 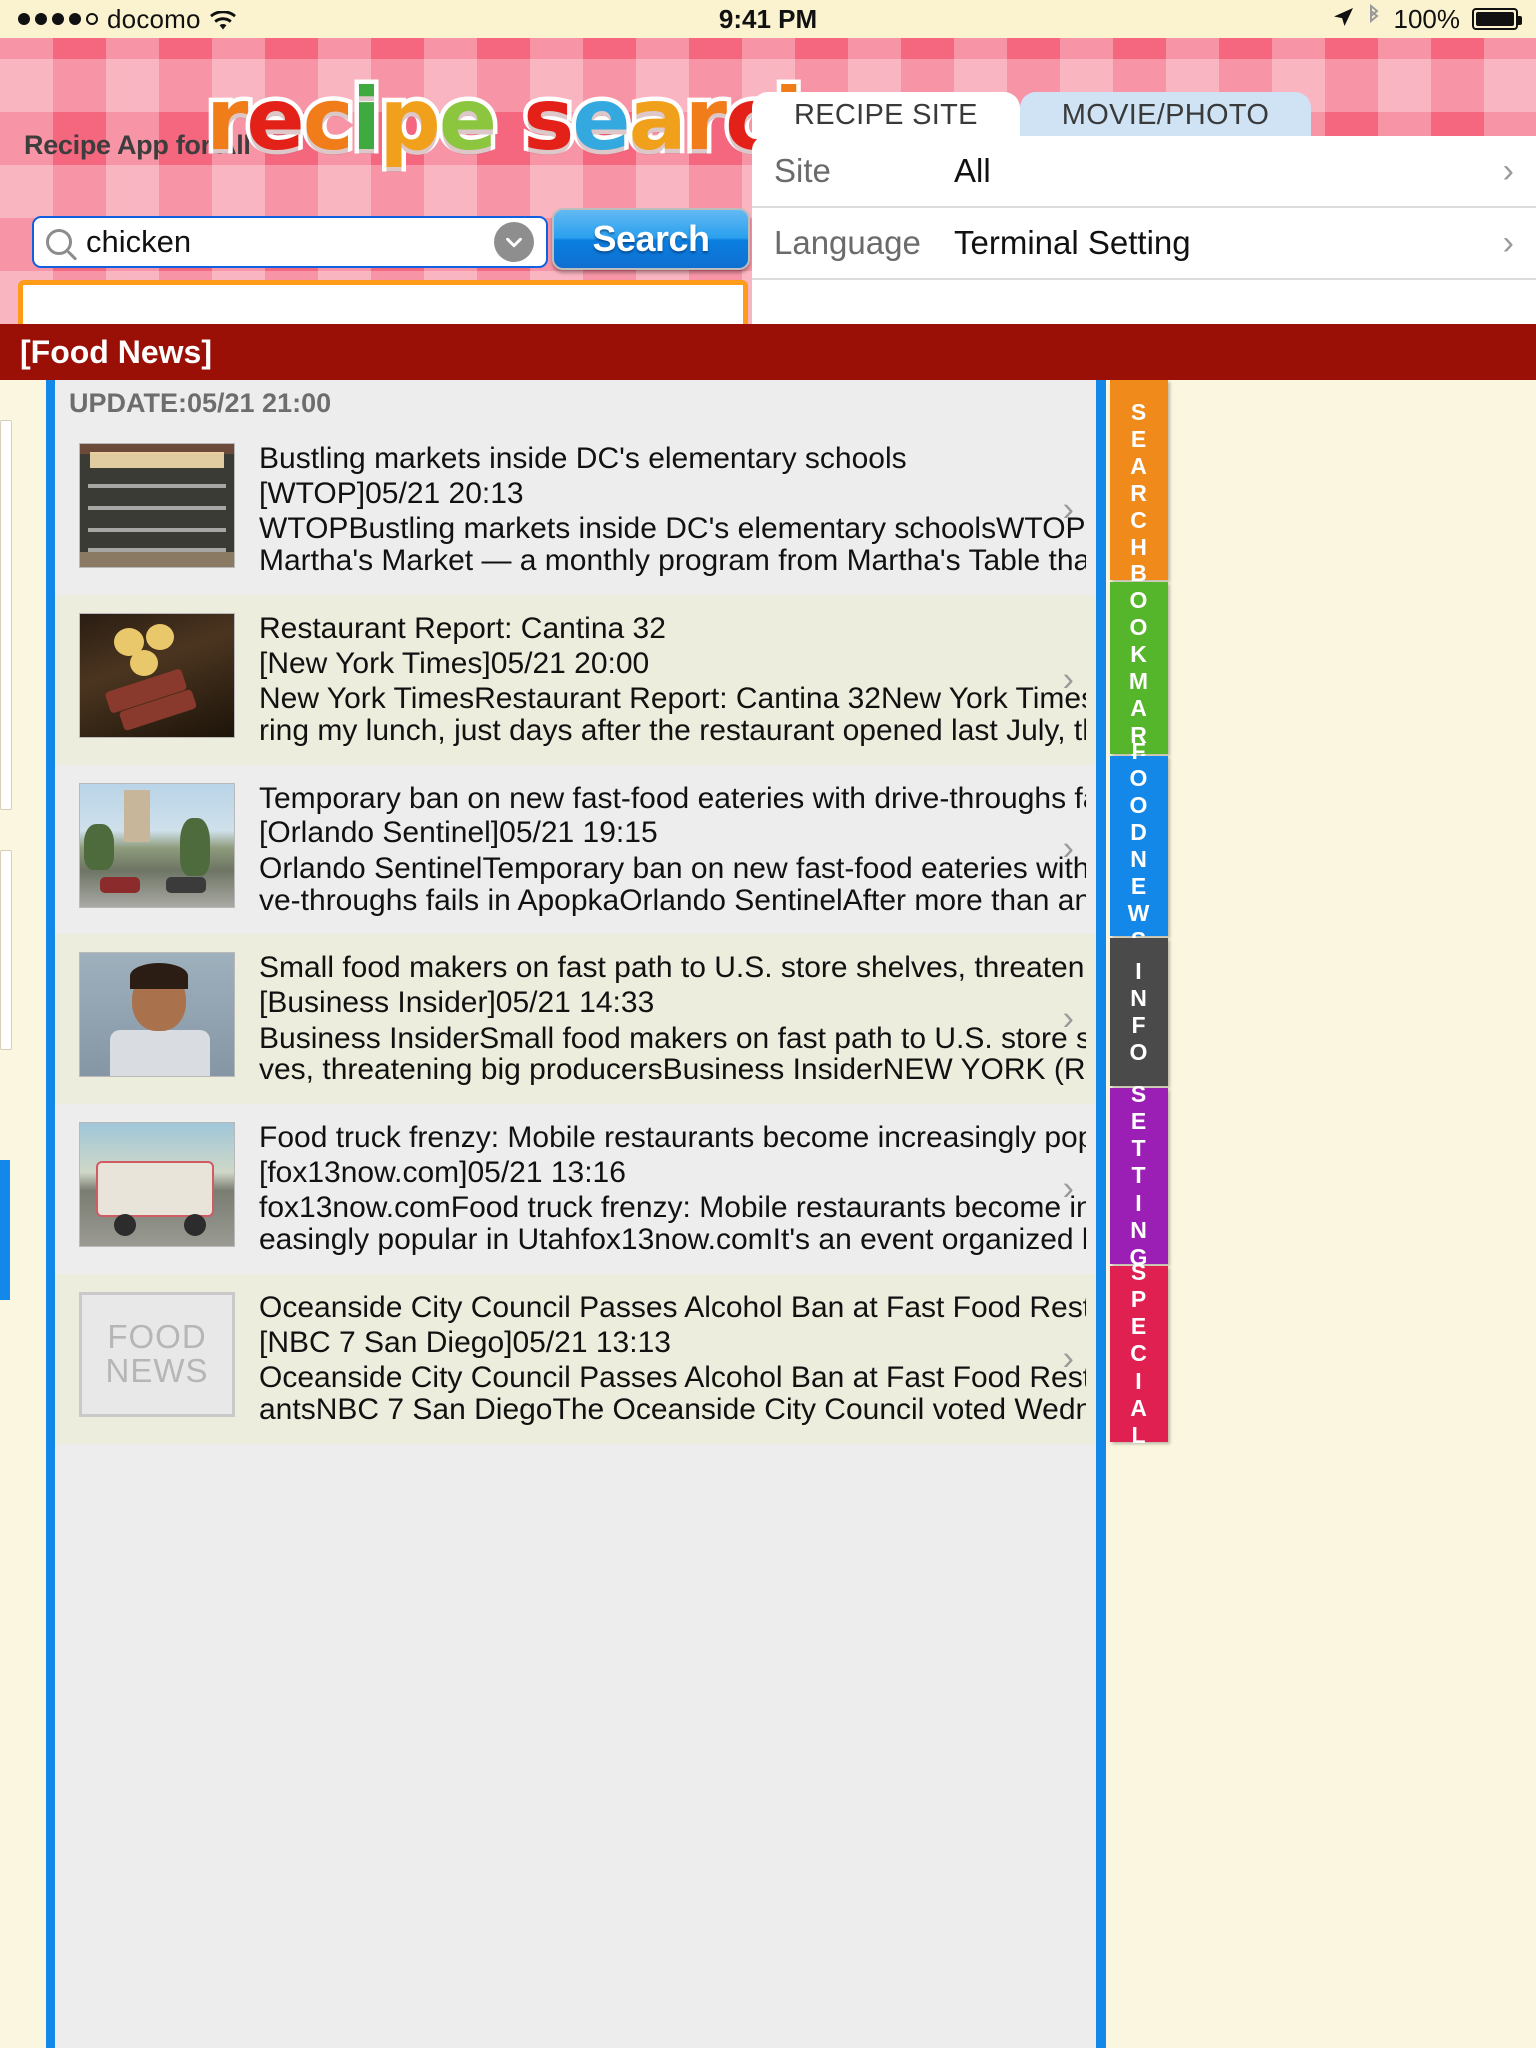 I want to click on settings-row-site-label: Site, so click(x=802, y=170).